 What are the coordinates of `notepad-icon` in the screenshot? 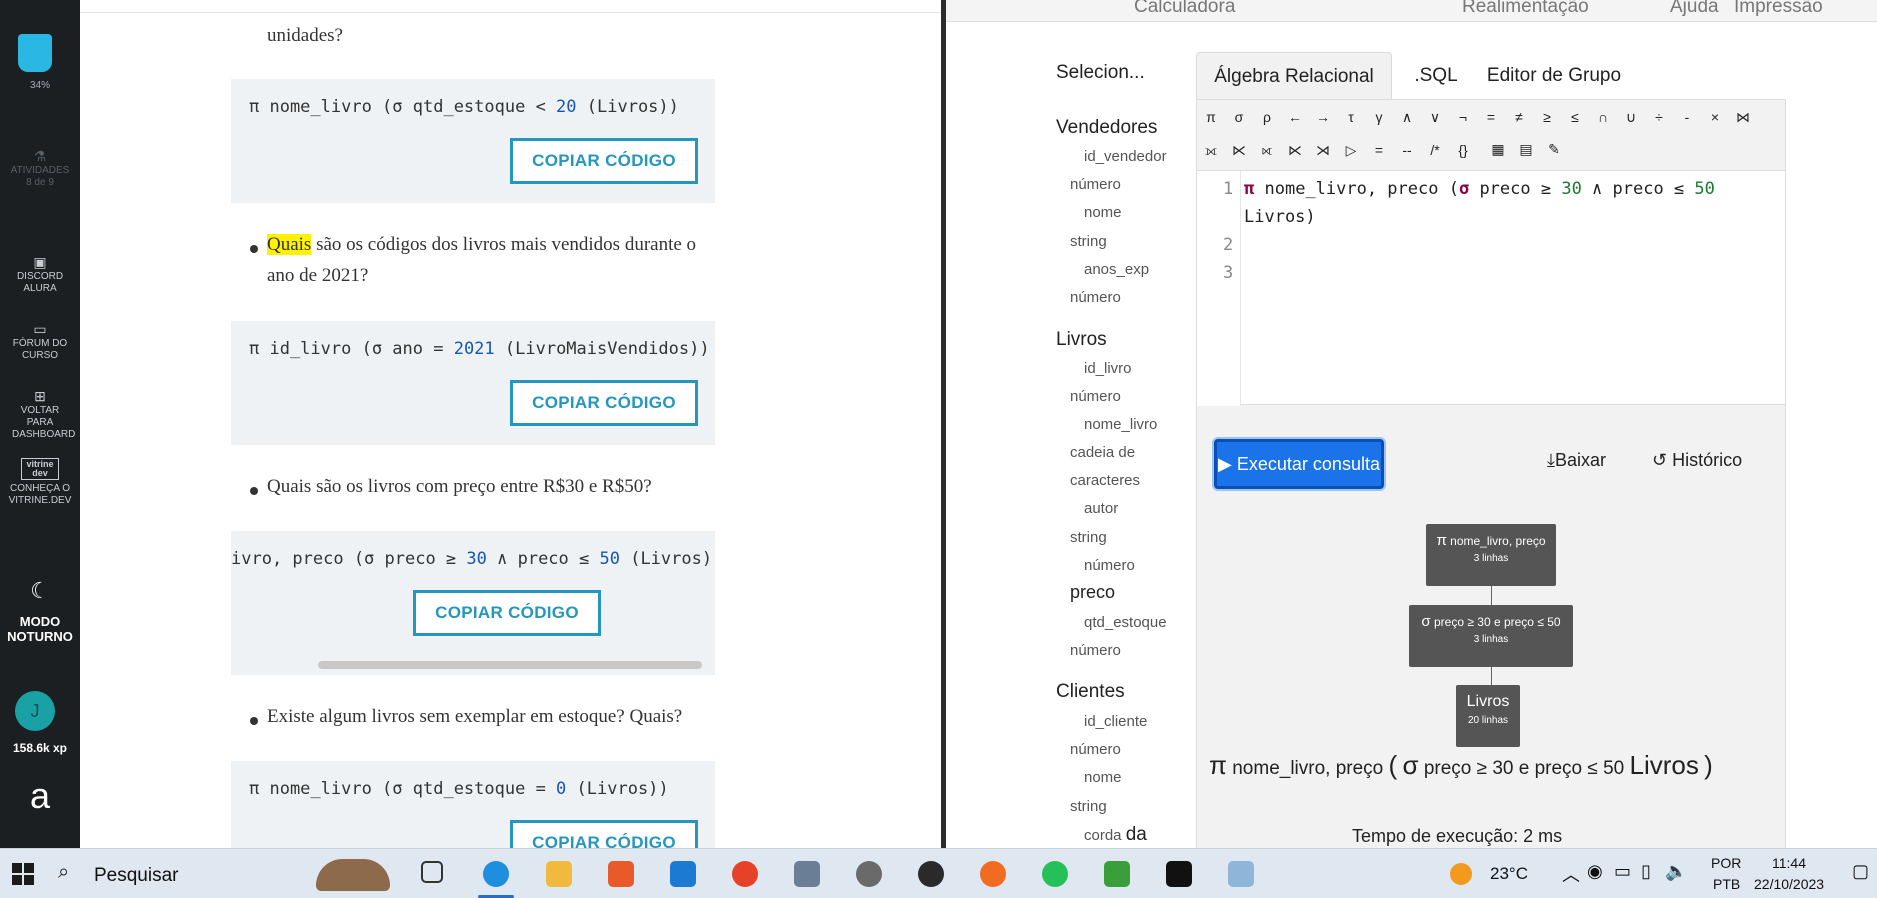 It's located at (1241, 874).